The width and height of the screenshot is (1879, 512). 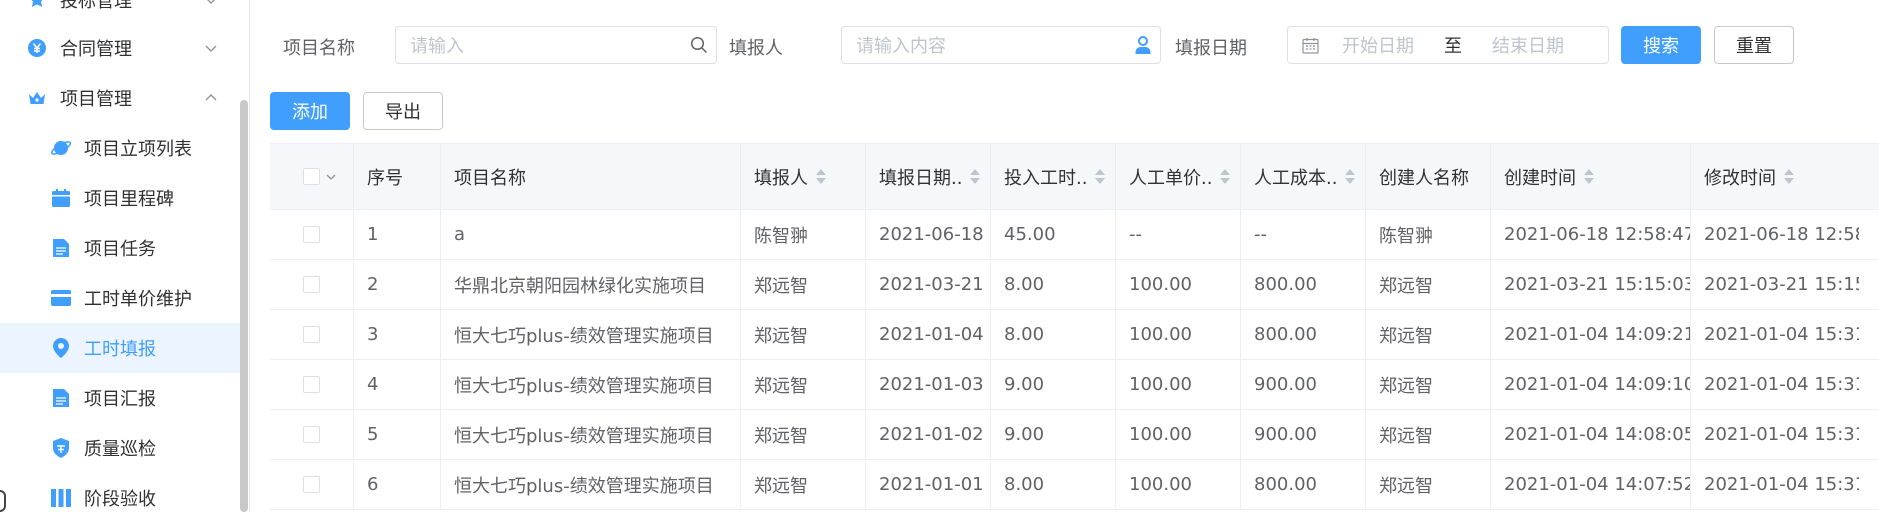 What do you see at coordinates (61, 348) in the screenshot?
I see `location-icon` at bounding box center [61, 348].